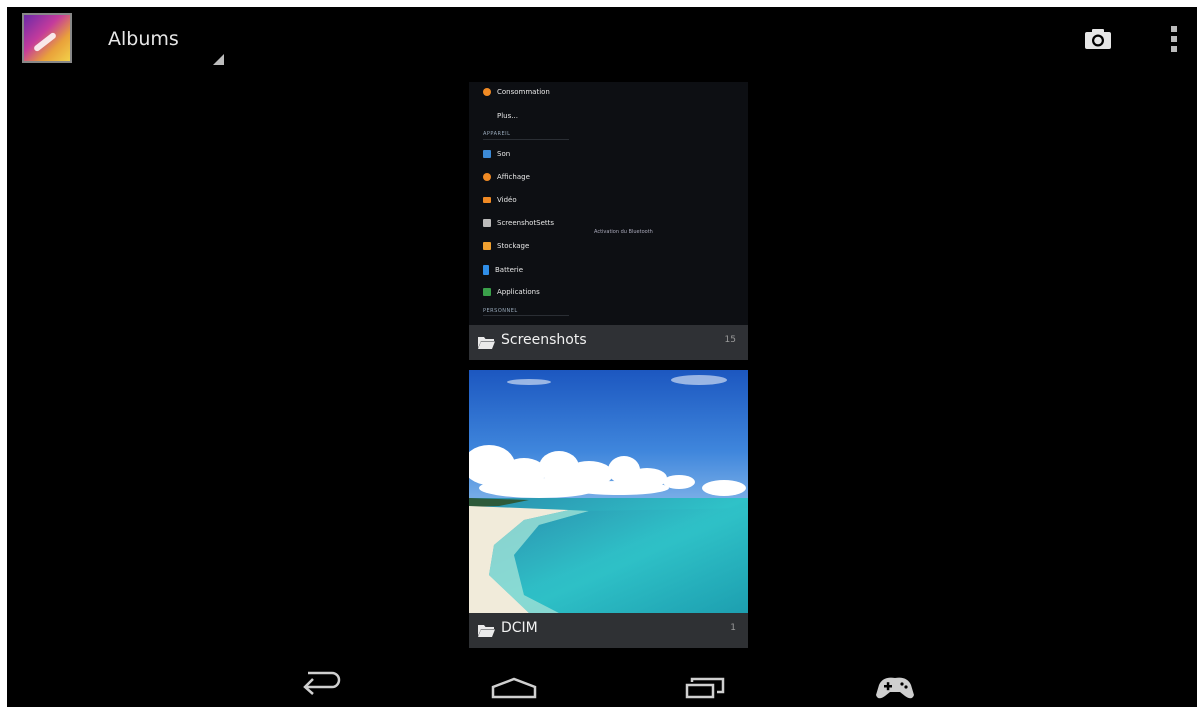 The image size is (1204, 714). I want to click on preview-section-header: PERSONNEL, so click(500, 311).